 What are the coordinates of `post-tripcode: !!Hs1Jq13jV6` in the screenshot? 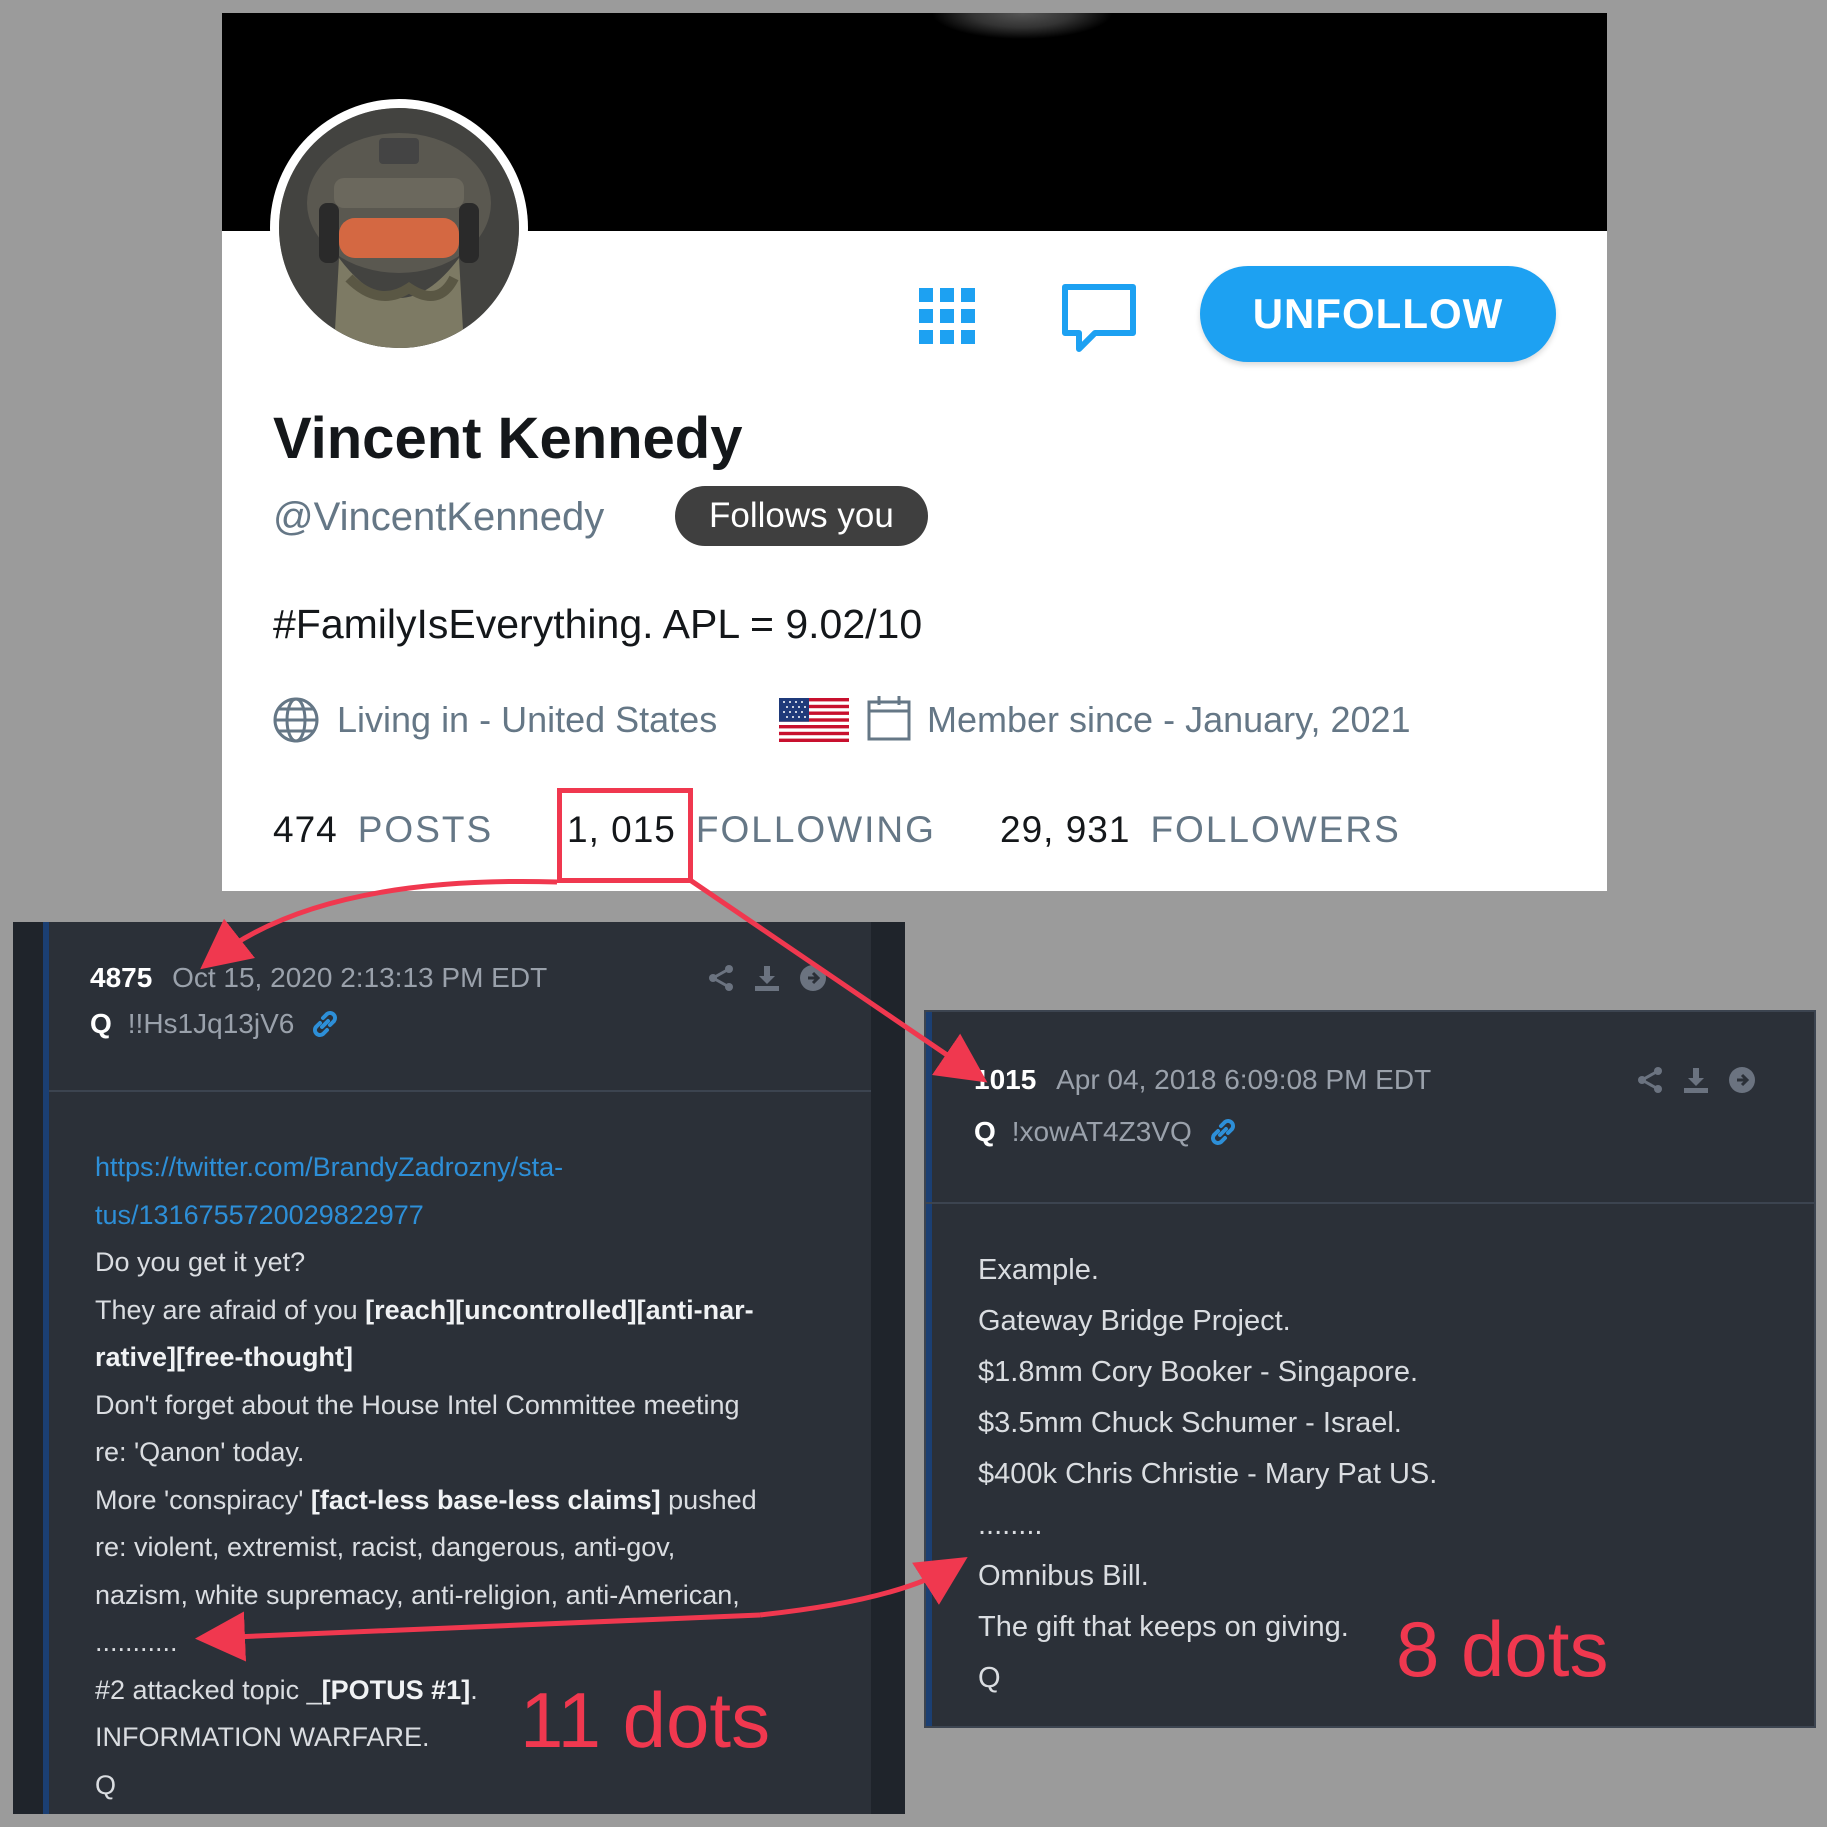 It's located at (211, 1023).